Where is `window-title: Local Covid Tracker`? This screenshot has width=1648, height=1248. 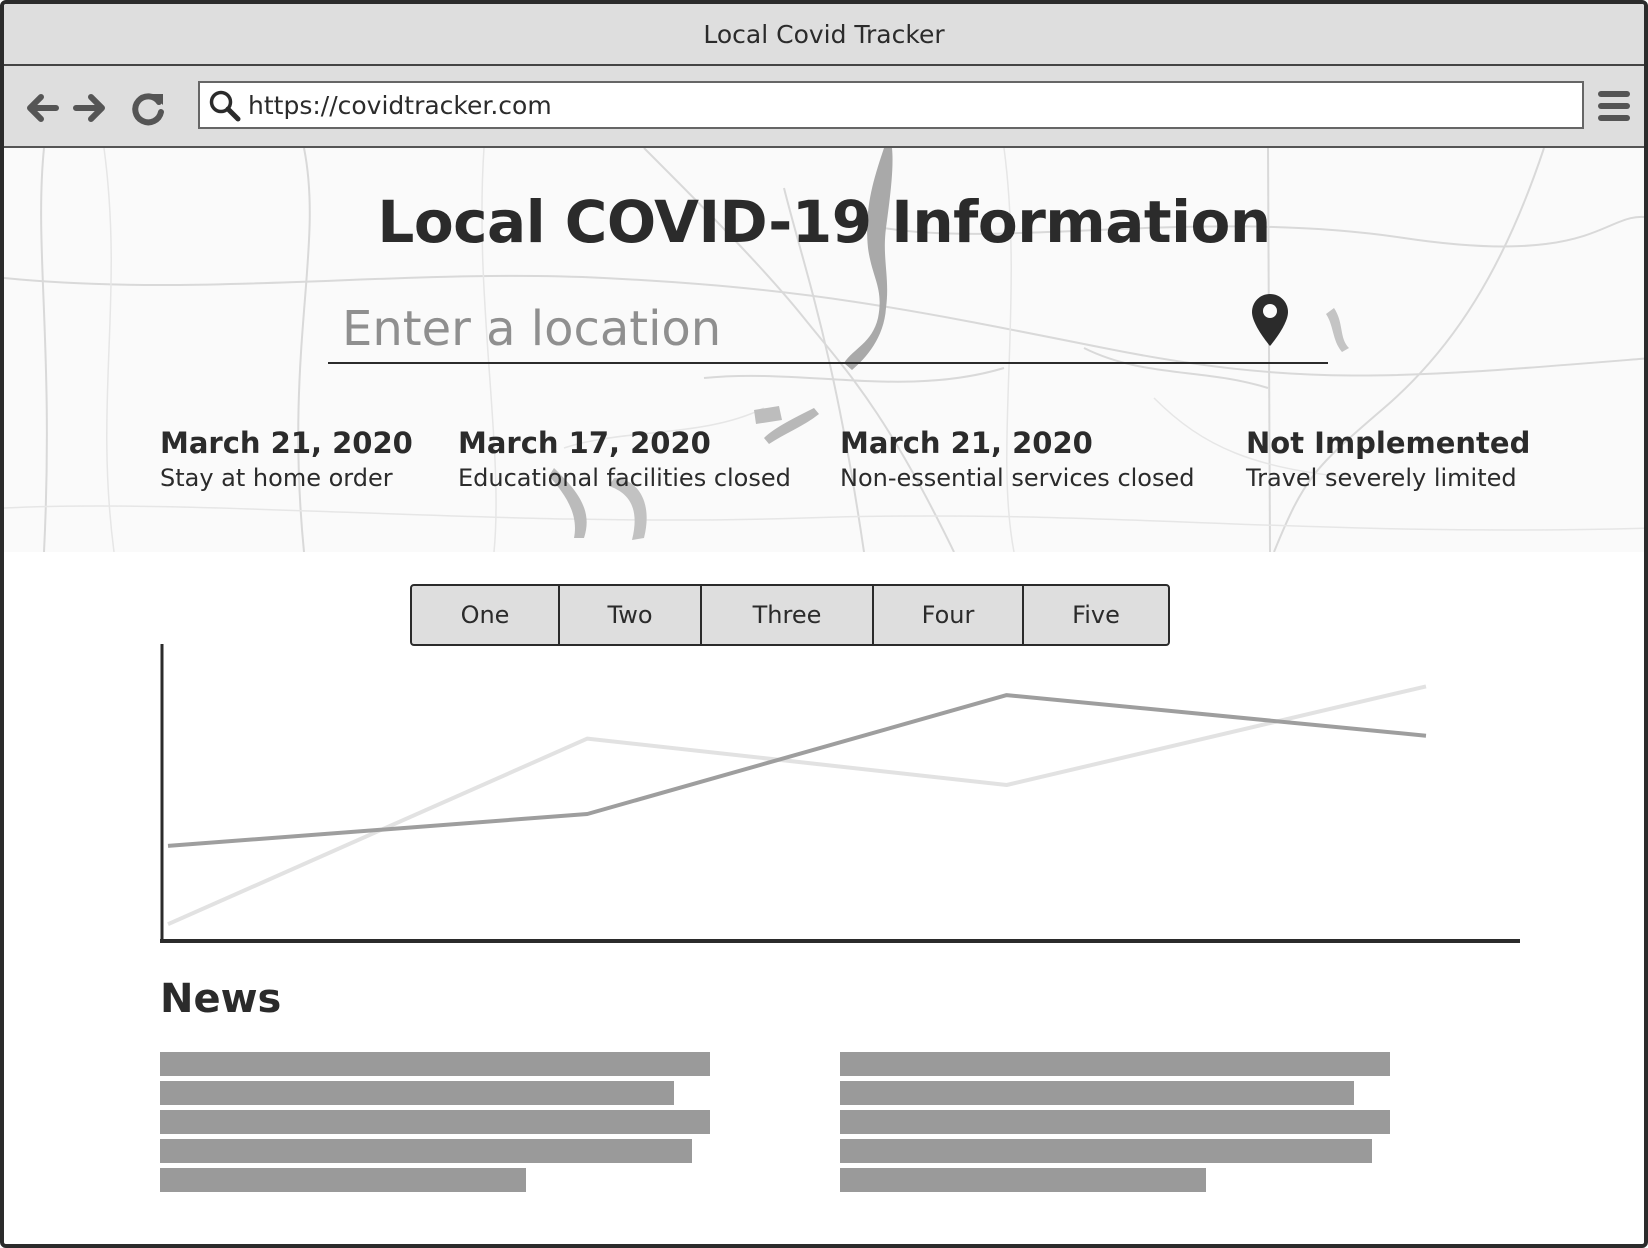
window-title: Local Covid Tracker is located at coordinates (824, 35).